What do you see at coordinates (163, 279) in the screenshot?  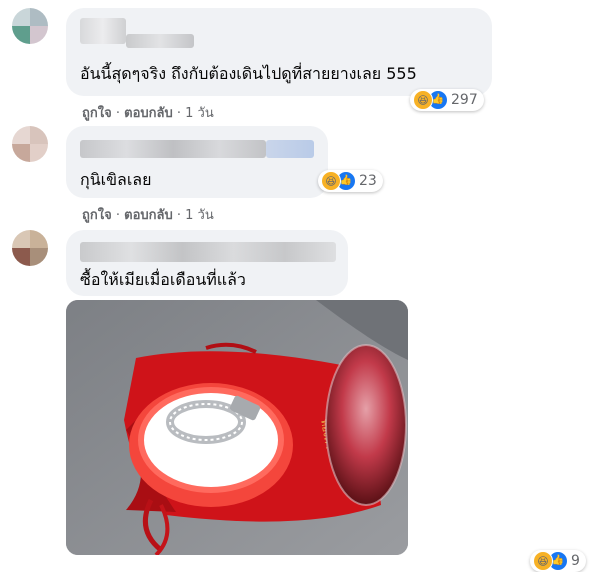 I see `comment-text: ซื้อให้เมียเมื่อเดือนที่แล้ว` at bounding box center [163, 279].